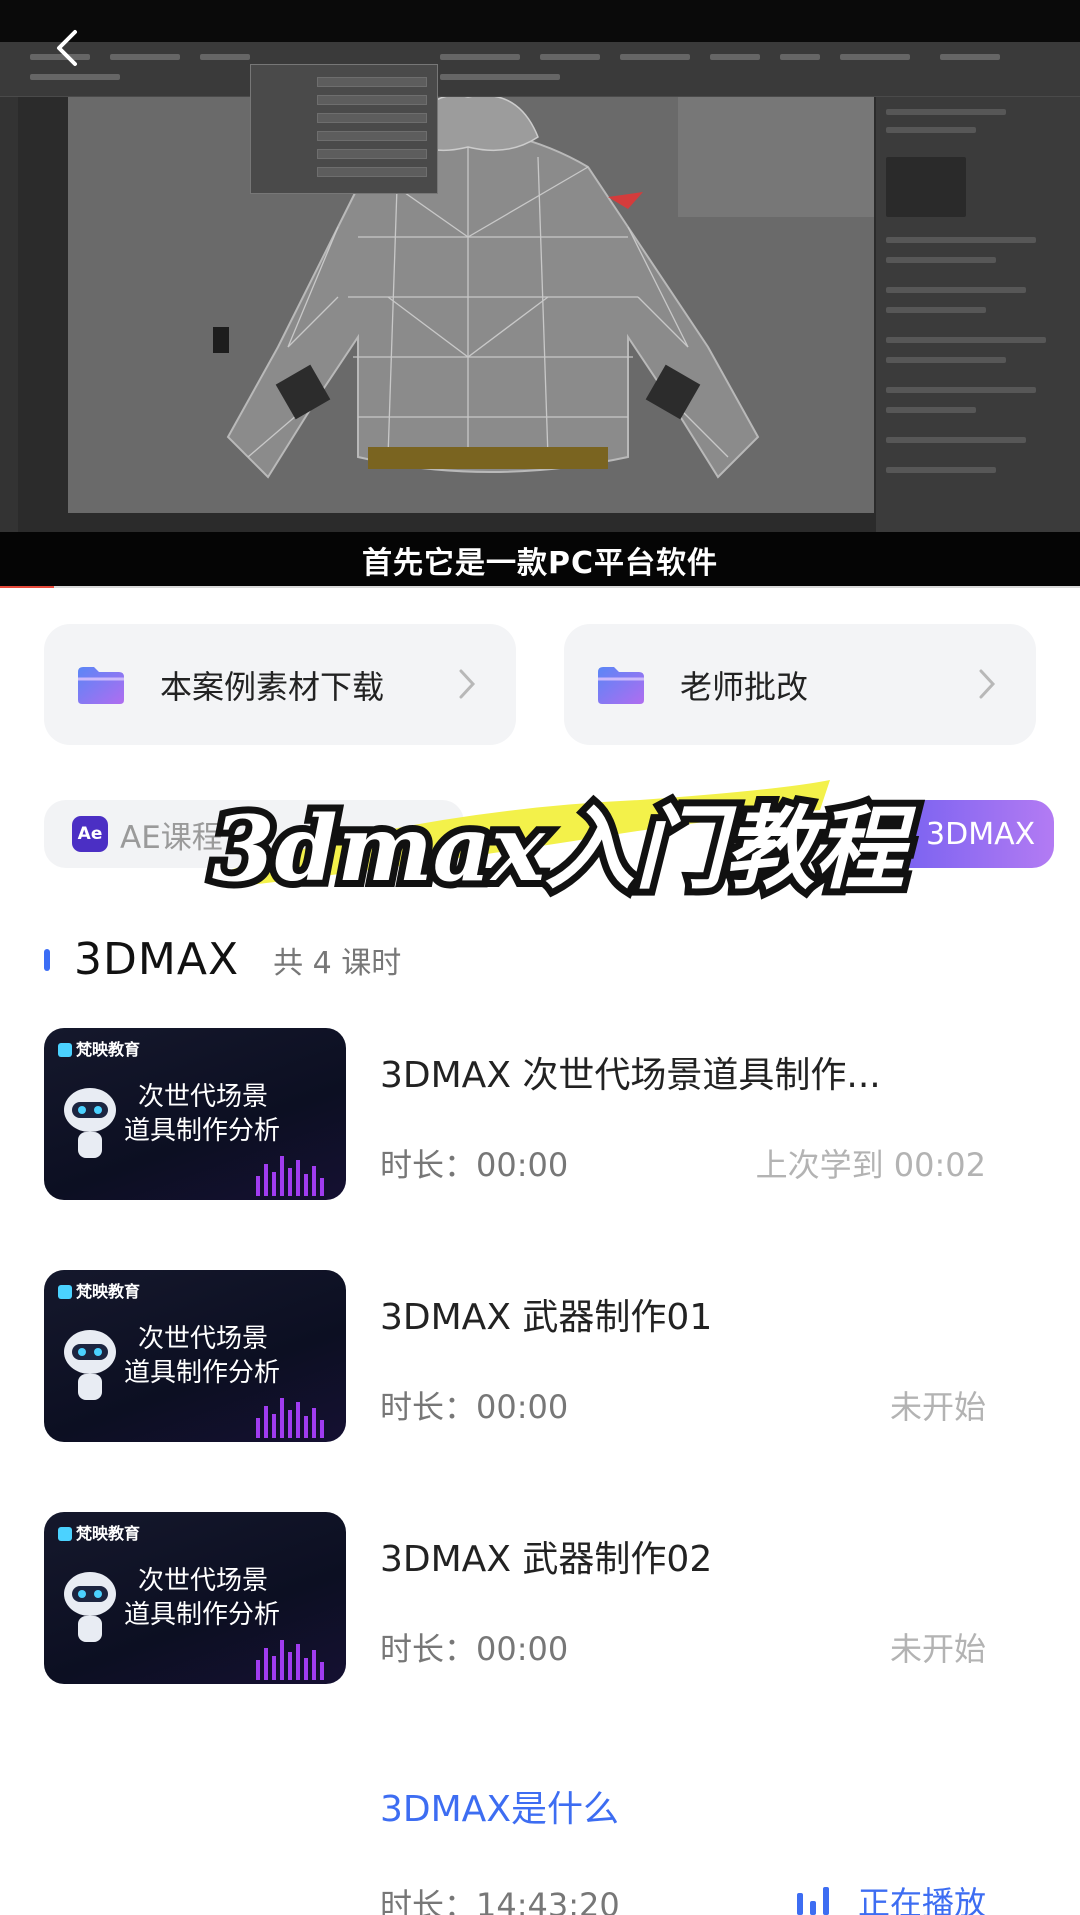  Describe the element at coordinates (870, 1165) in the screenshot. I see `lesson-status: 上次学到 00:02` at that location.